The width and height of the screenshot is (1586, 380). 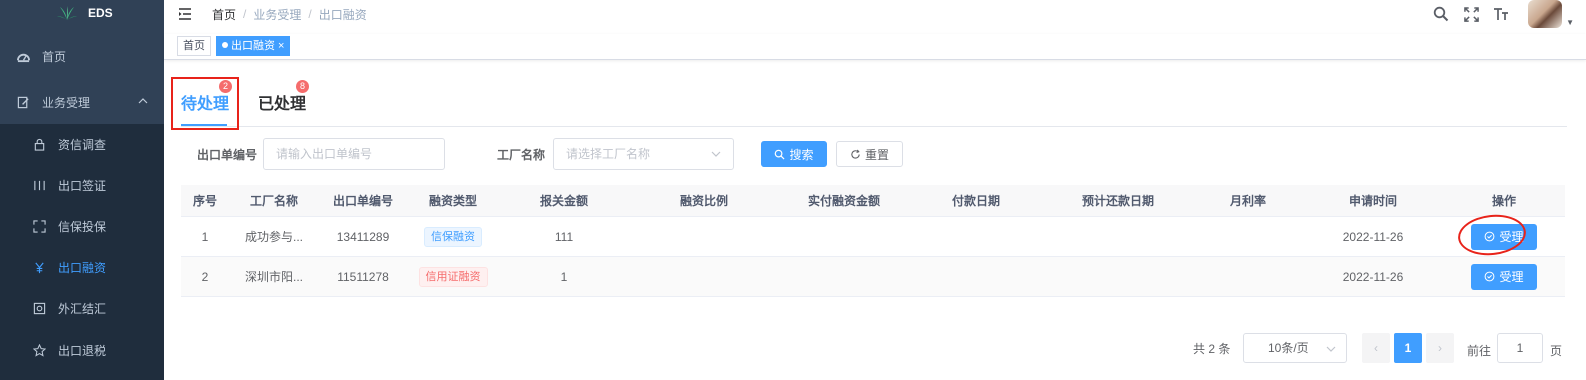 I want to click on factory-label: 工厂名称, so click(x=521, y=155).